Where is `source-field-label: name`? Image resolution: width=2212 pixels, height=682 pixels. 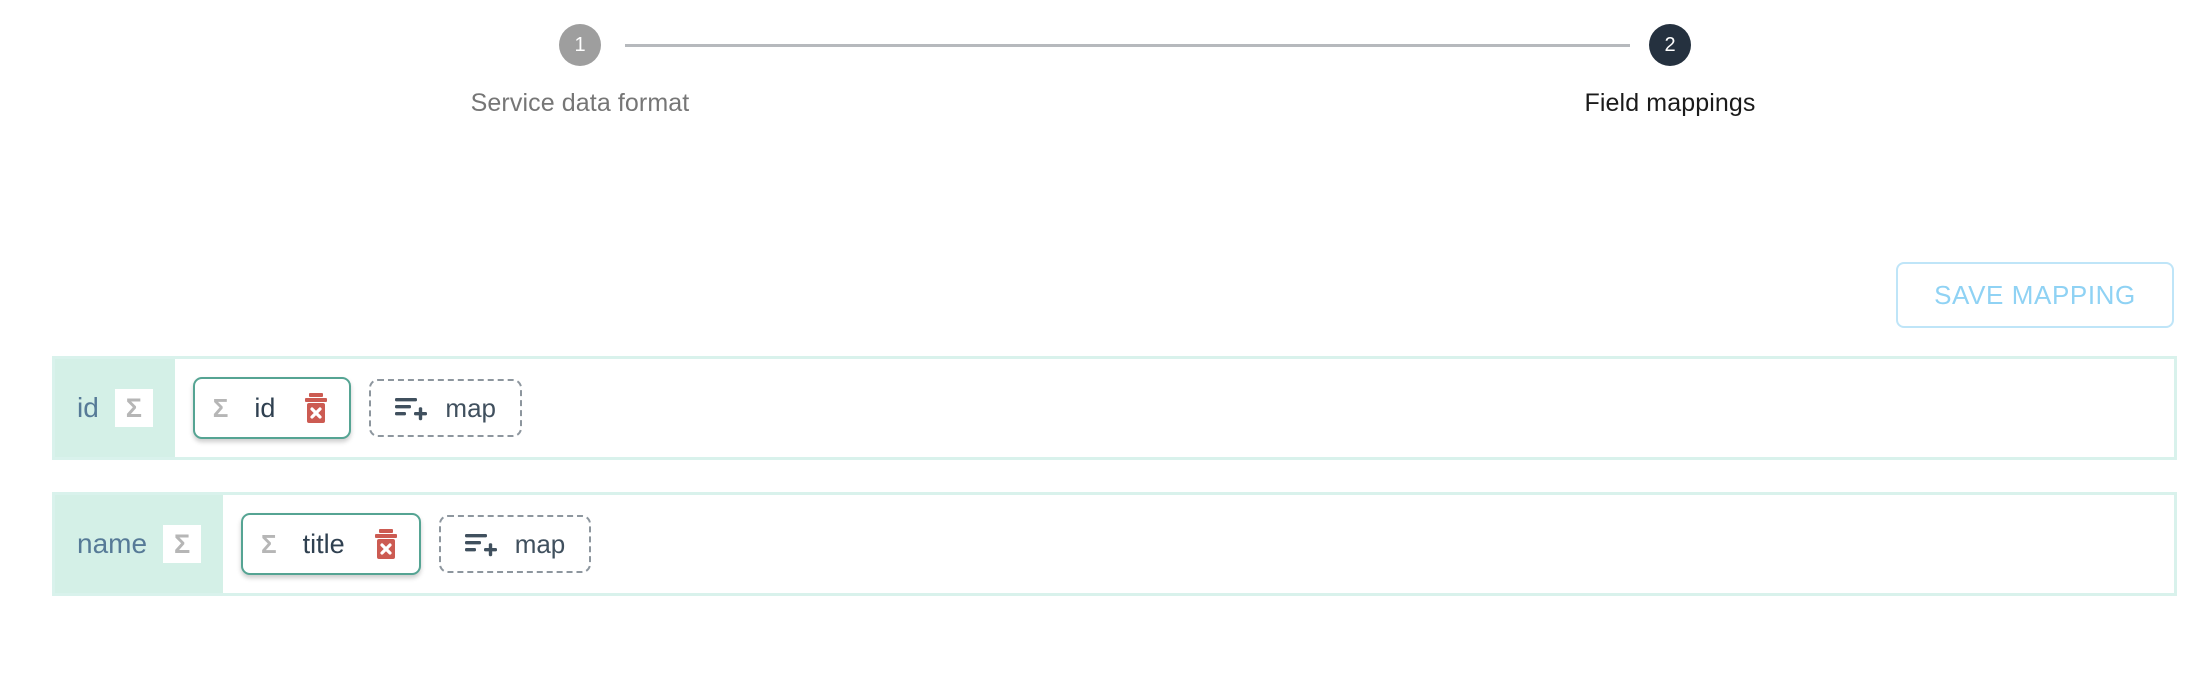
source-field-label: name is located at coordinates (112, 543).